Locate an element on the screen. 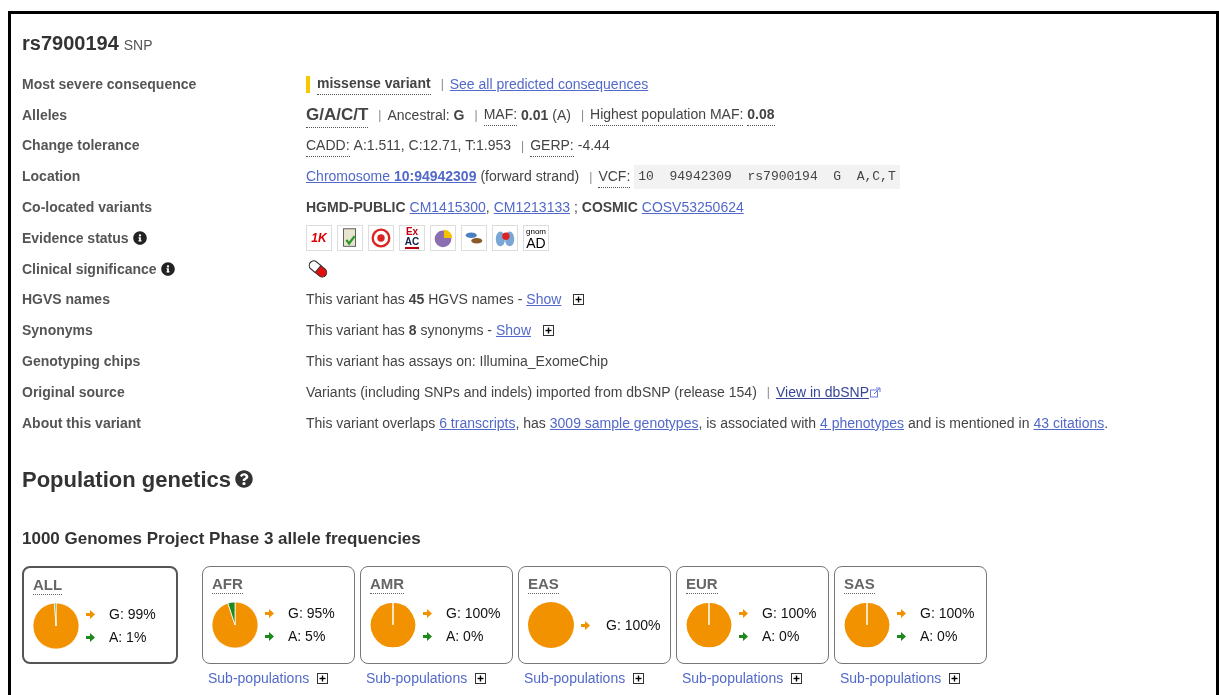 Image resolution: width=1219 pixels, height=695 pixels. consequence-term: missense variant is located at coordinates (374, 84).